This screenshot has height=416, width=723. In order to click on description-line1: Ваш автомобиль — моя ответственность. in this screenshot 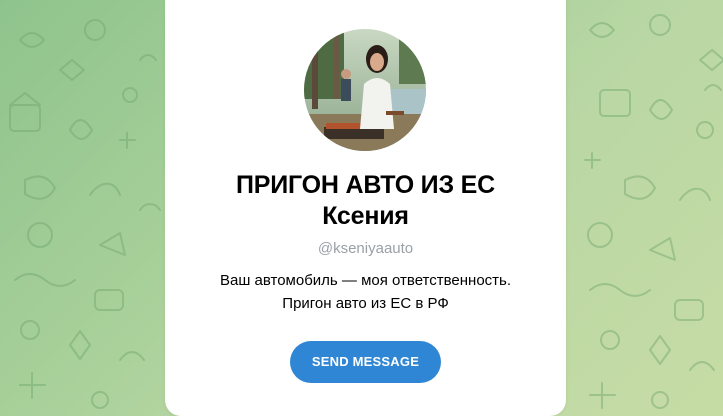, I will do `click(365, 280)`.